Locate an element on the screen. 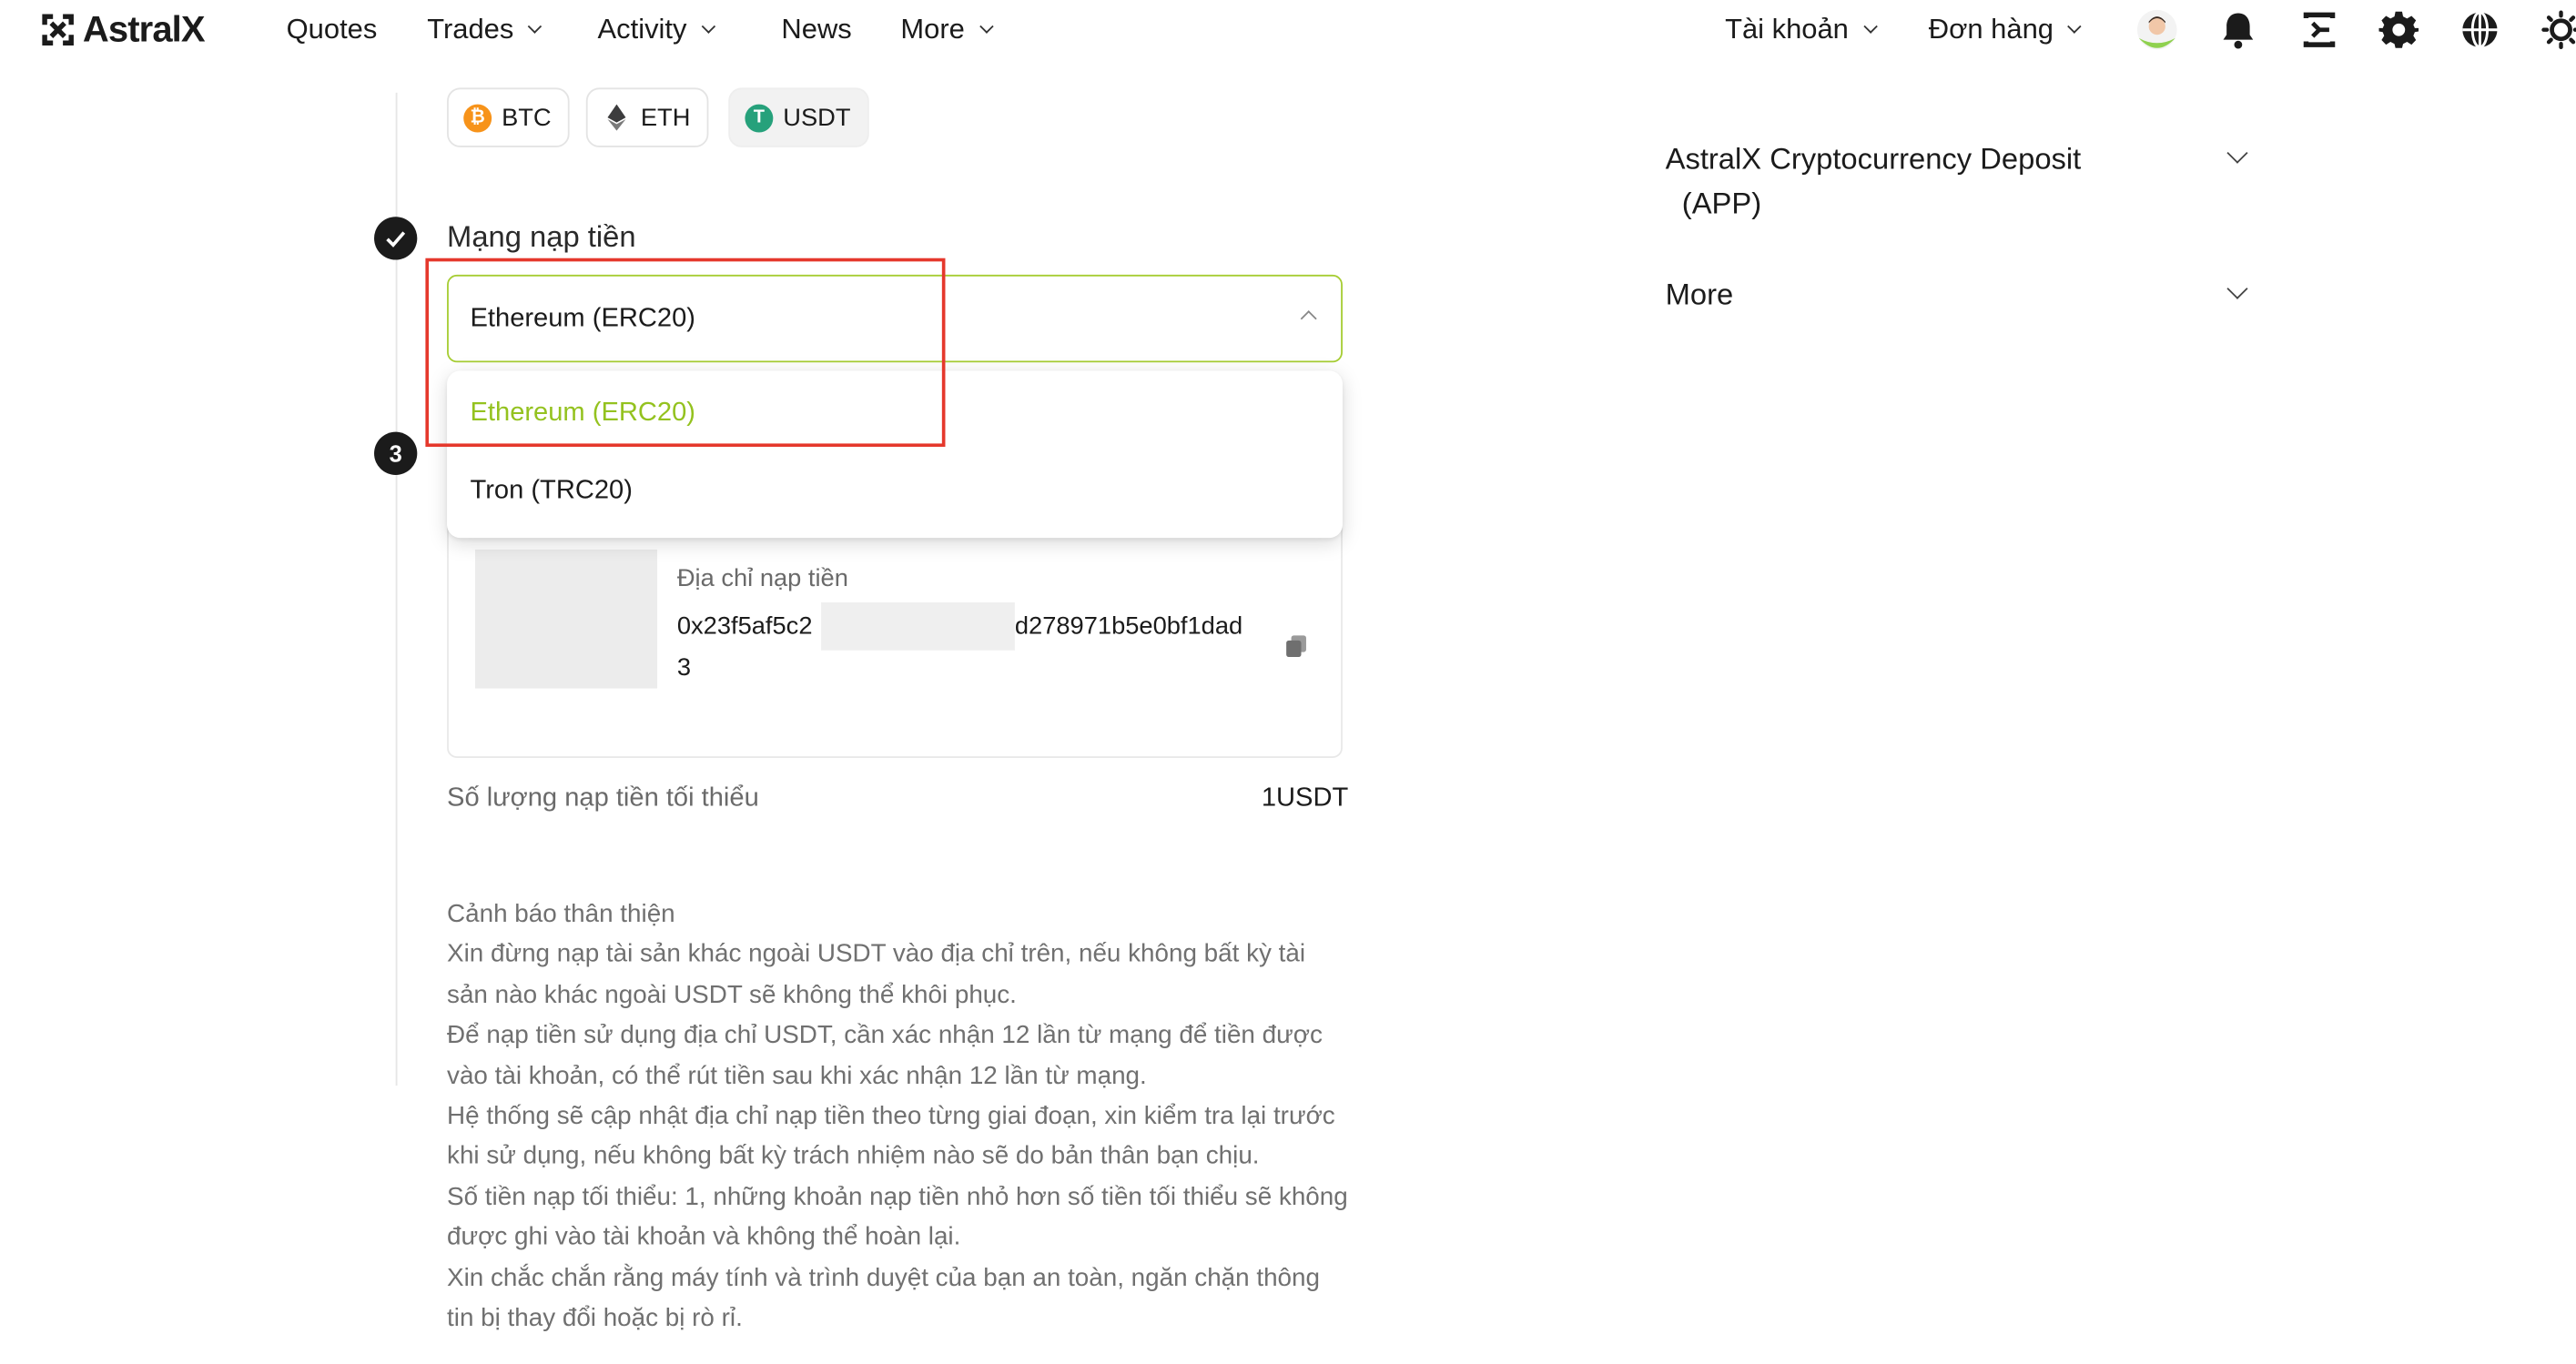 This screenshot has height=1364, width=2576. faq-deposit-app-title: AstralX Cryptocurrency Deposit is located at coordinates (1873, 159).